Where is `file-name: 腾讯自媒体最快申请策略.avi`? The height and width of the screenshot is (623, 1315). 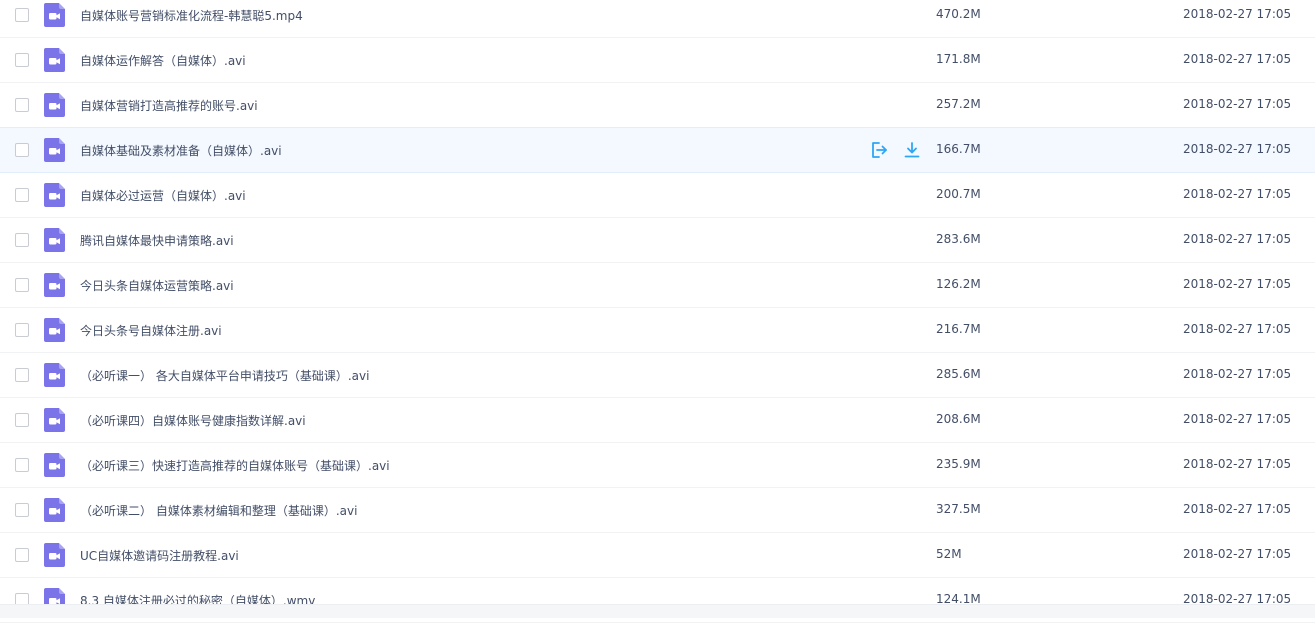 file-name: 腾讯自媒体最快申请策略.avi is located at coordinates (157, 240).